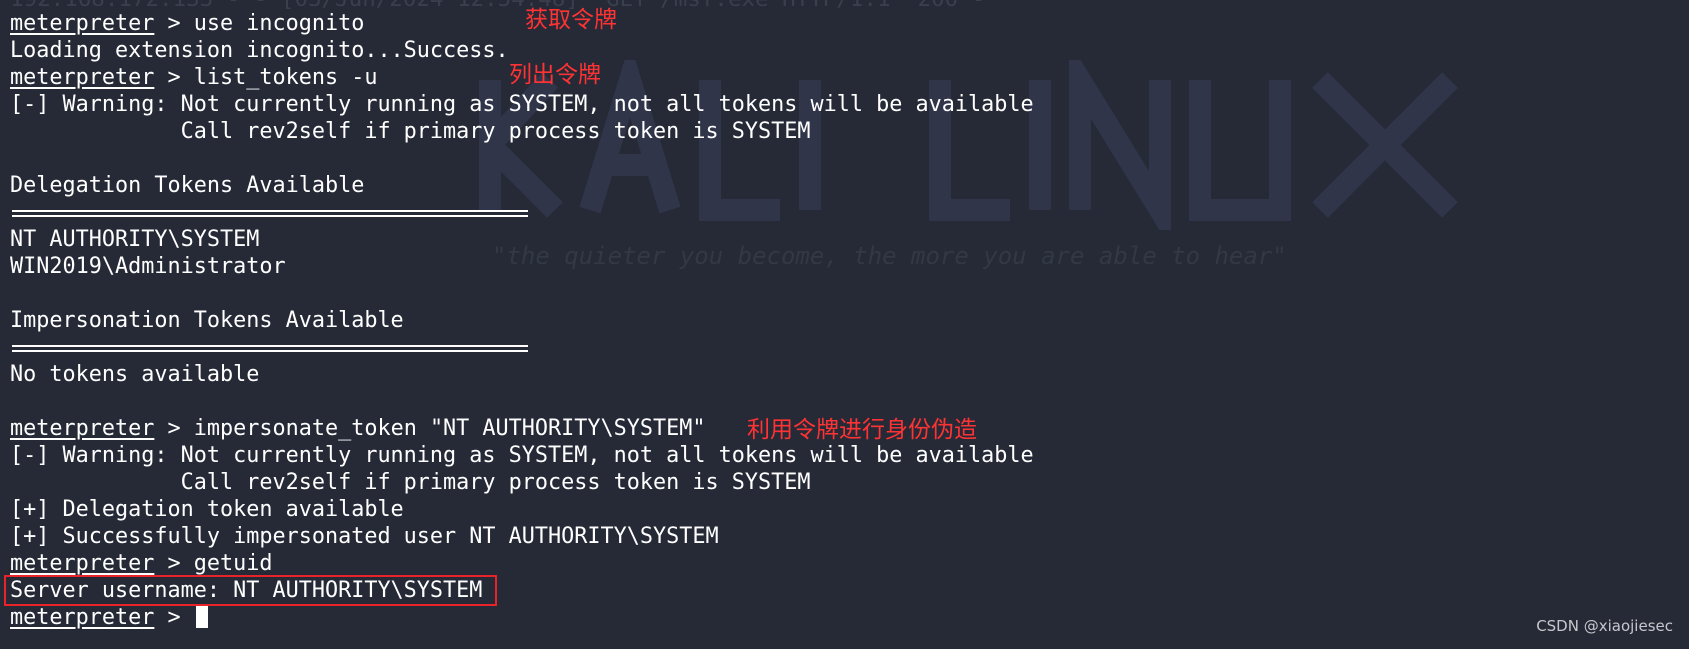 This screenshot has width=1689, height=649. I want to click on terminal-line: [+] Delegation token available, so click(207, 509).